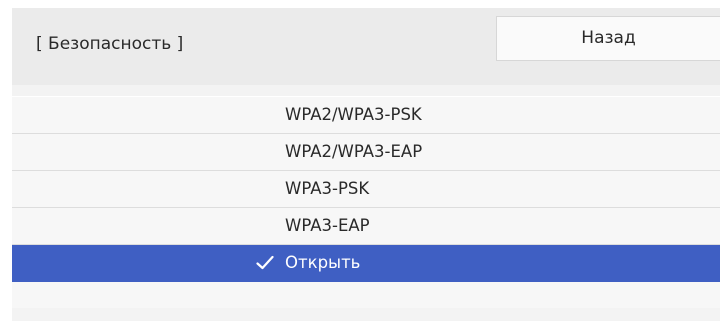  I want to click on option-label: Открыть, so click(323, 262).